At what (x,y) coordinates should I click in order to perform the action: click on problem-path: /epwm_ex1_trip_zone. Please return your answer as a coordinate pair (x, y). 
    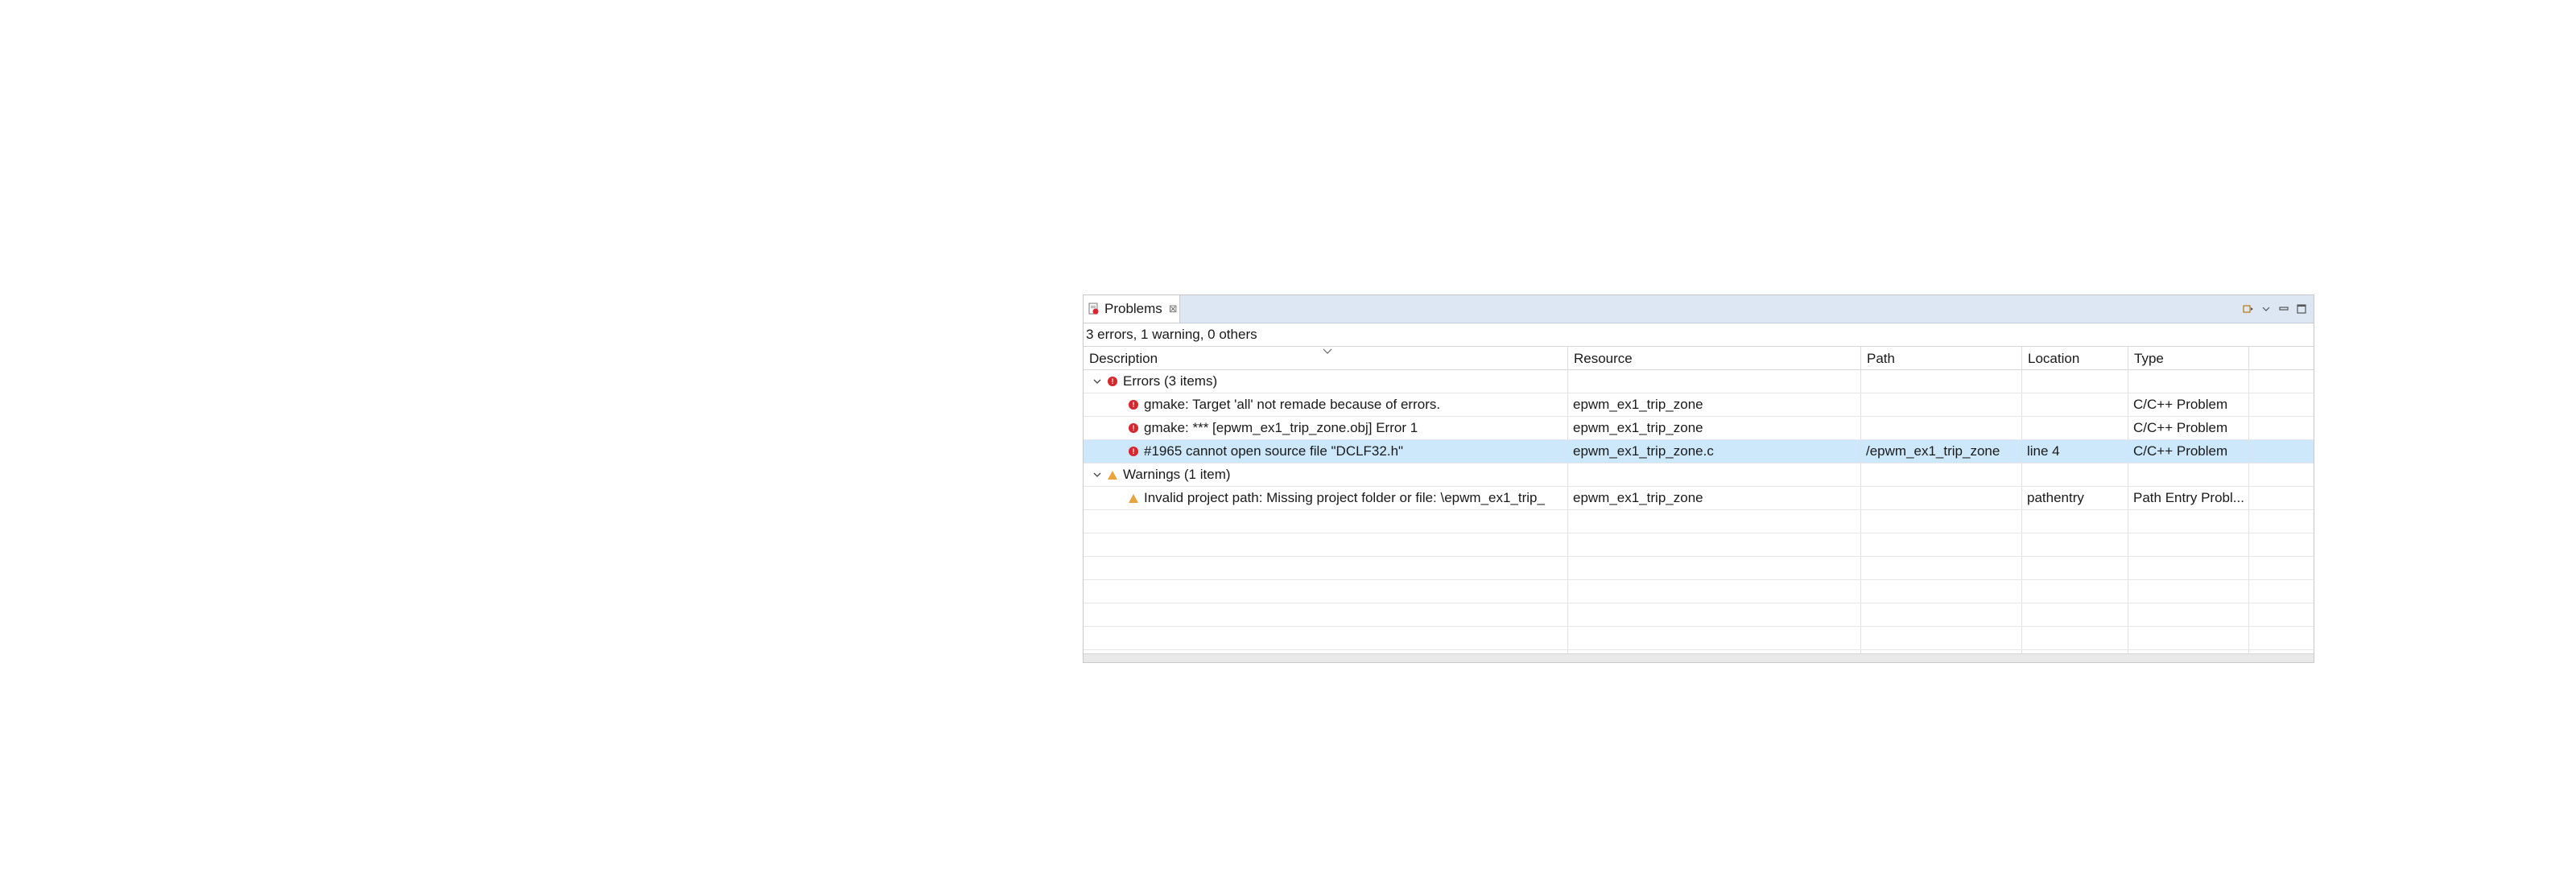
    Looking at the image, I should click on (1941, 451).